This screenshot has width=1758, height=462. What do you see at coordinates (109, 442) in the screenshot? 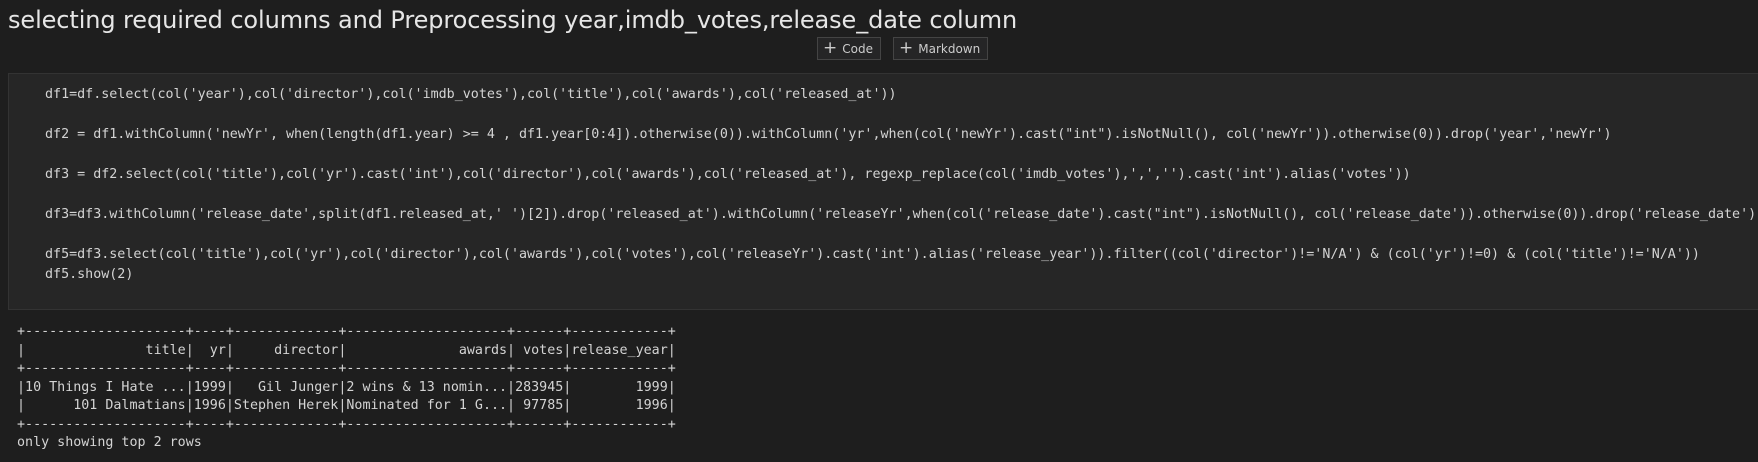
I see `output-footer-text: only showing top 2 rows` at bounding box center [109, 442].